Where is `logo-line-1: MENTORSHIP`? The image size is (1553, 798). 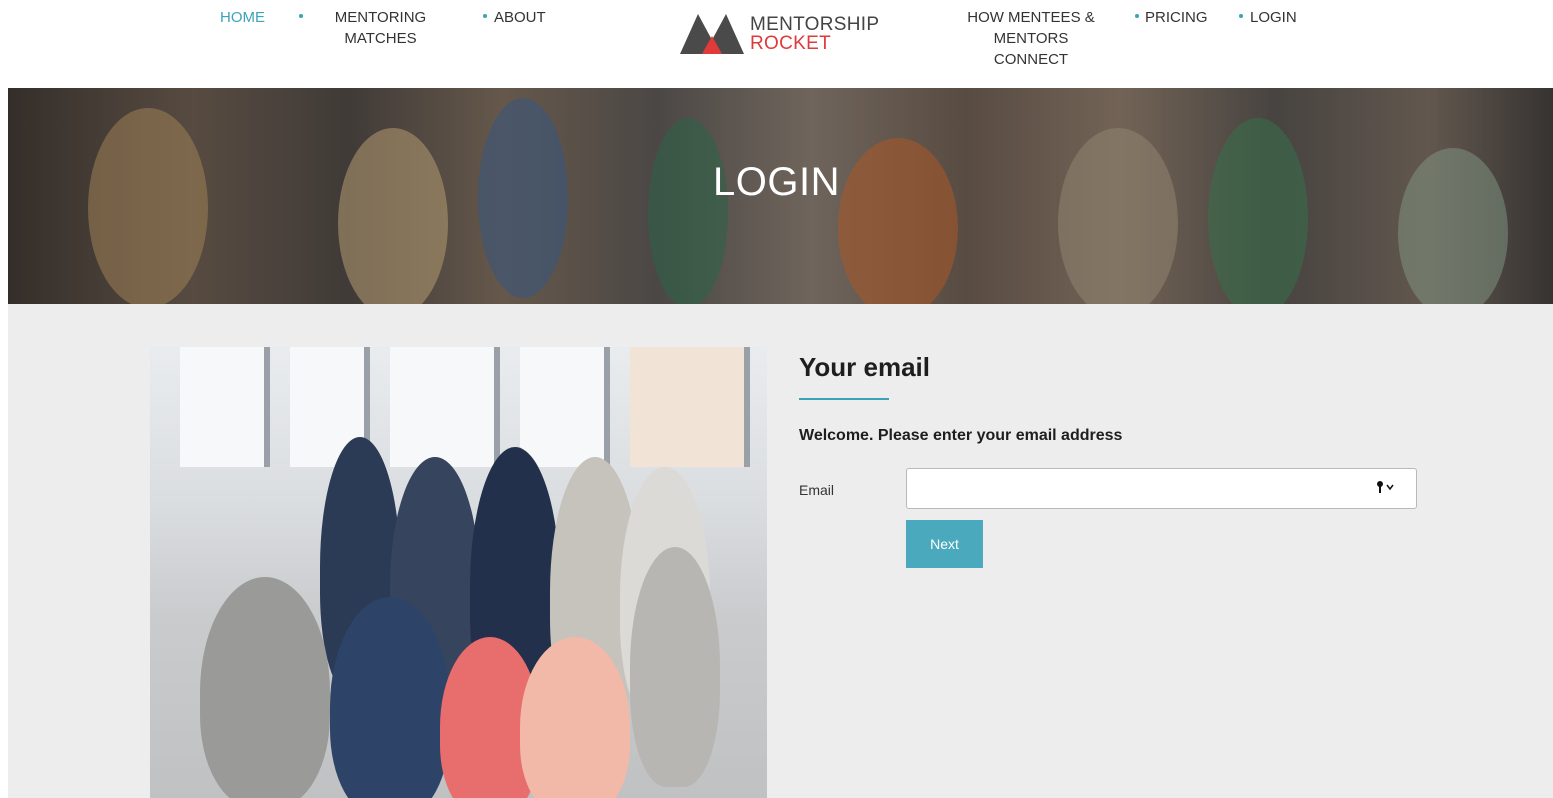
logo-line-1: MENTORSHIP is located at coordinates (815, 24).